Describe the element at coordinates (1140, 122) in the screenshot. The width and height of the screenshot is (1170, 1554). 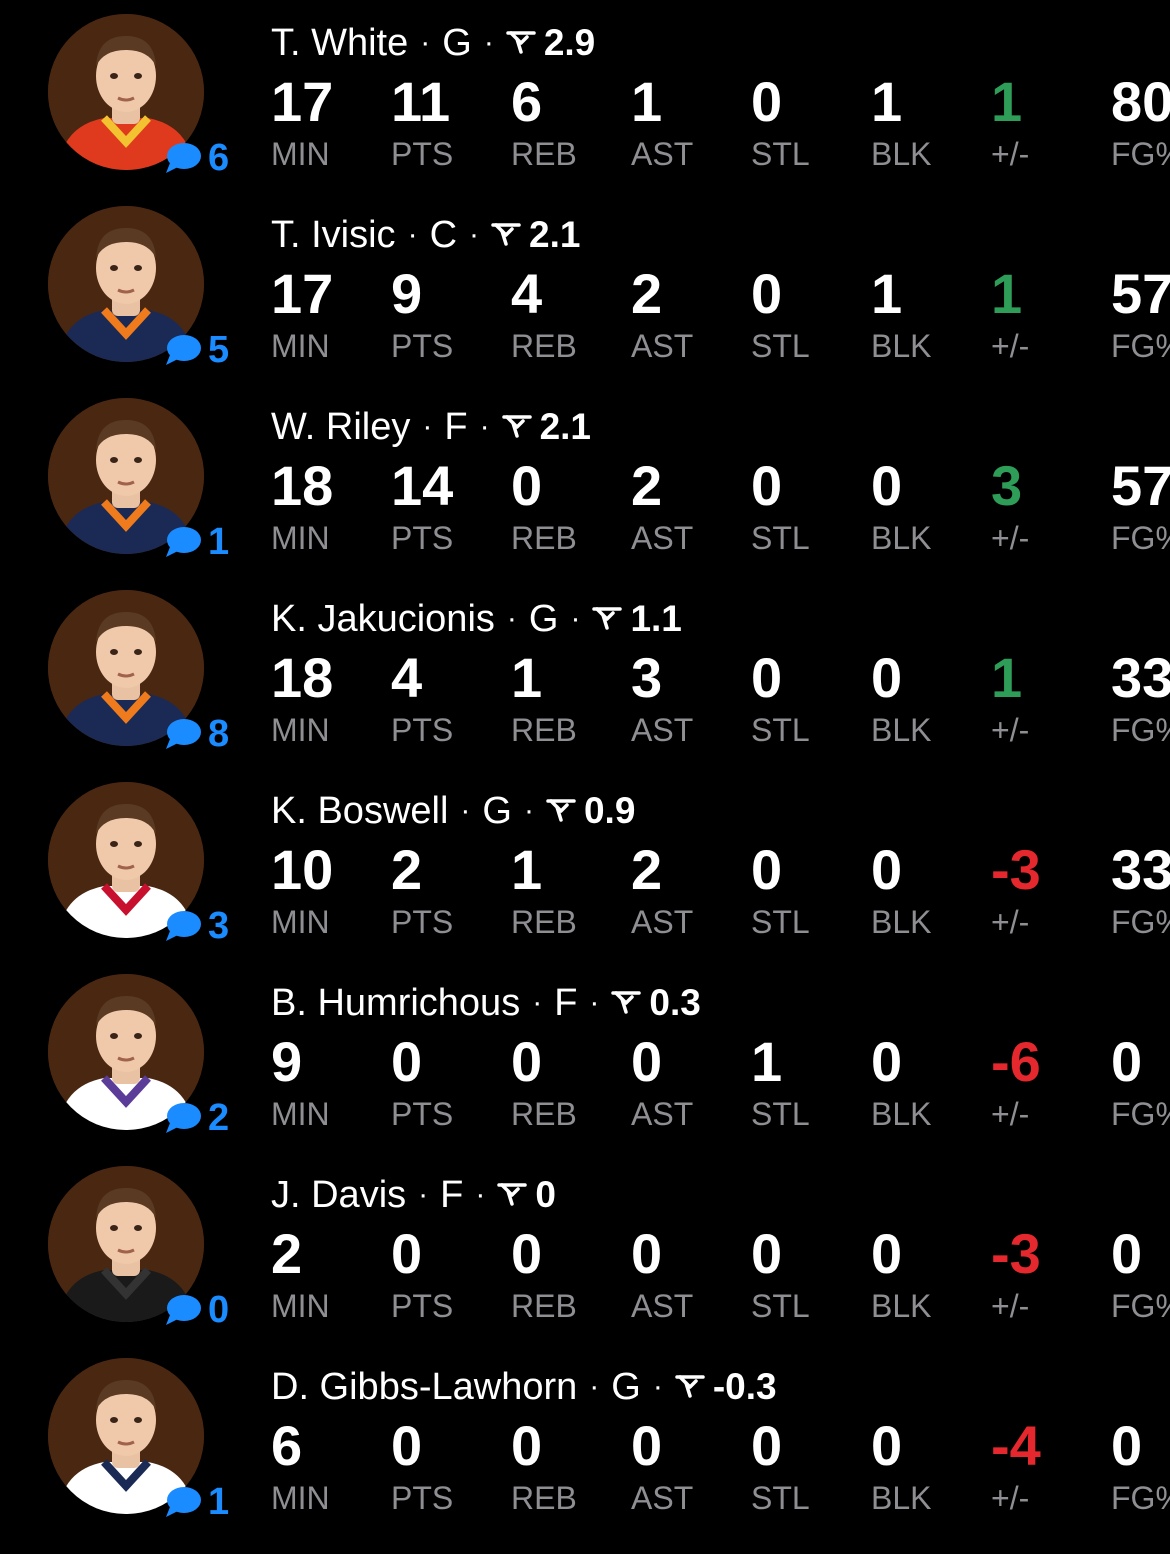
I see `stat-fg-pct: 80FG%` at that location.